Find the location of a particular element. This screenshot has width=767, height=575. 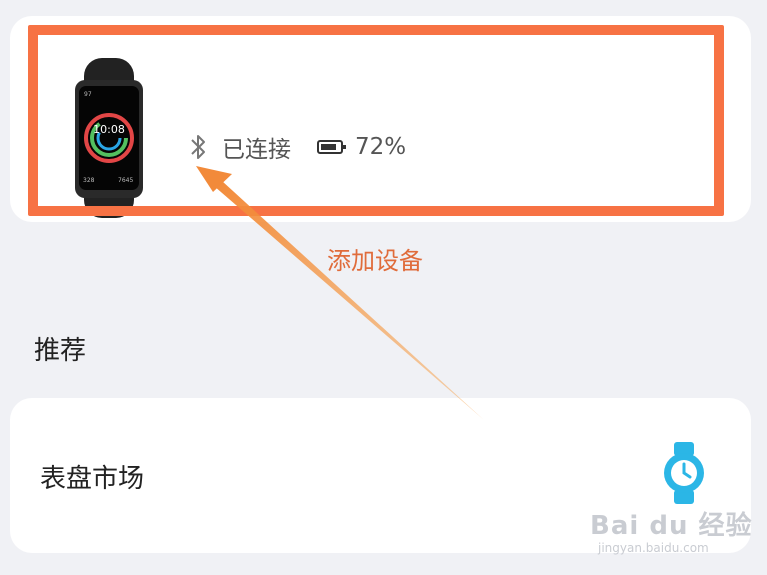

recommend-section-title: 推荐 is located at coordinates (60, 351).